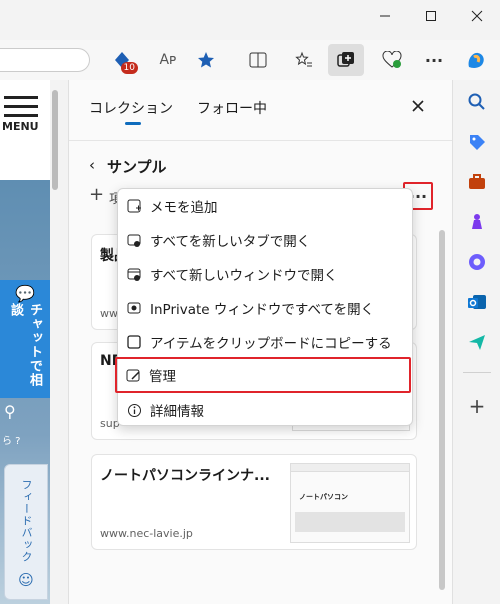  What do you see at coordinates (146, 533) in the screenshot?
I see `card-url: www.nec-lavie.jp` at bounding box center [146, 533].